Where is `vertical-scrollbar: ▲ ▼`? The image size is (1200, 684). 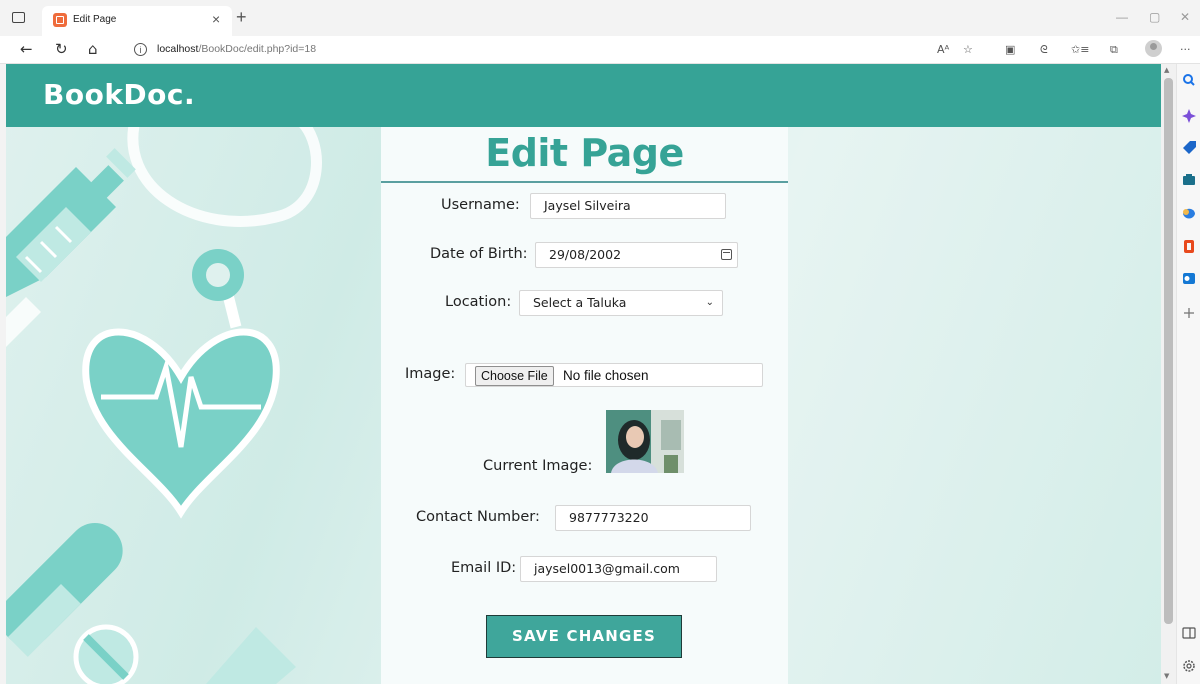 vertical-scrollbar: ▲ ▼ is located at coordinates (1168, 374).